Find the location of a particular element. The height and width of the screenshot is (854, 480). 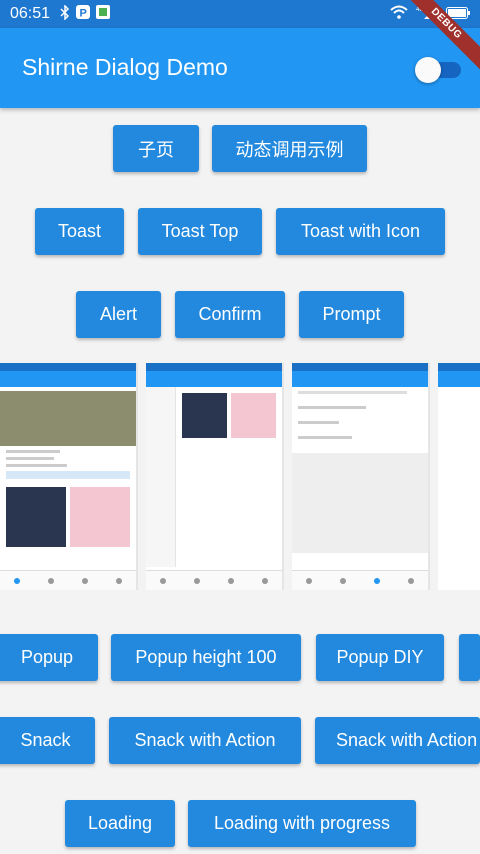

status-bar: 06:51 P 4G is located at coordinates (240, 14).